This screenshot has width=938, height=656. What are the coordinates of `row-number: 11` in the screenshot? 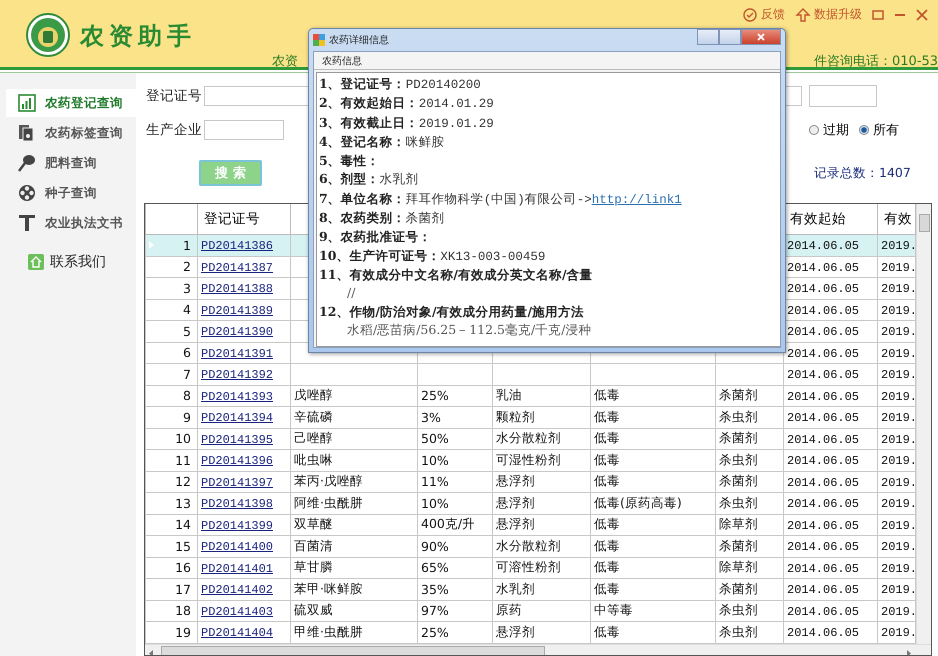 It's located at (183, 460).